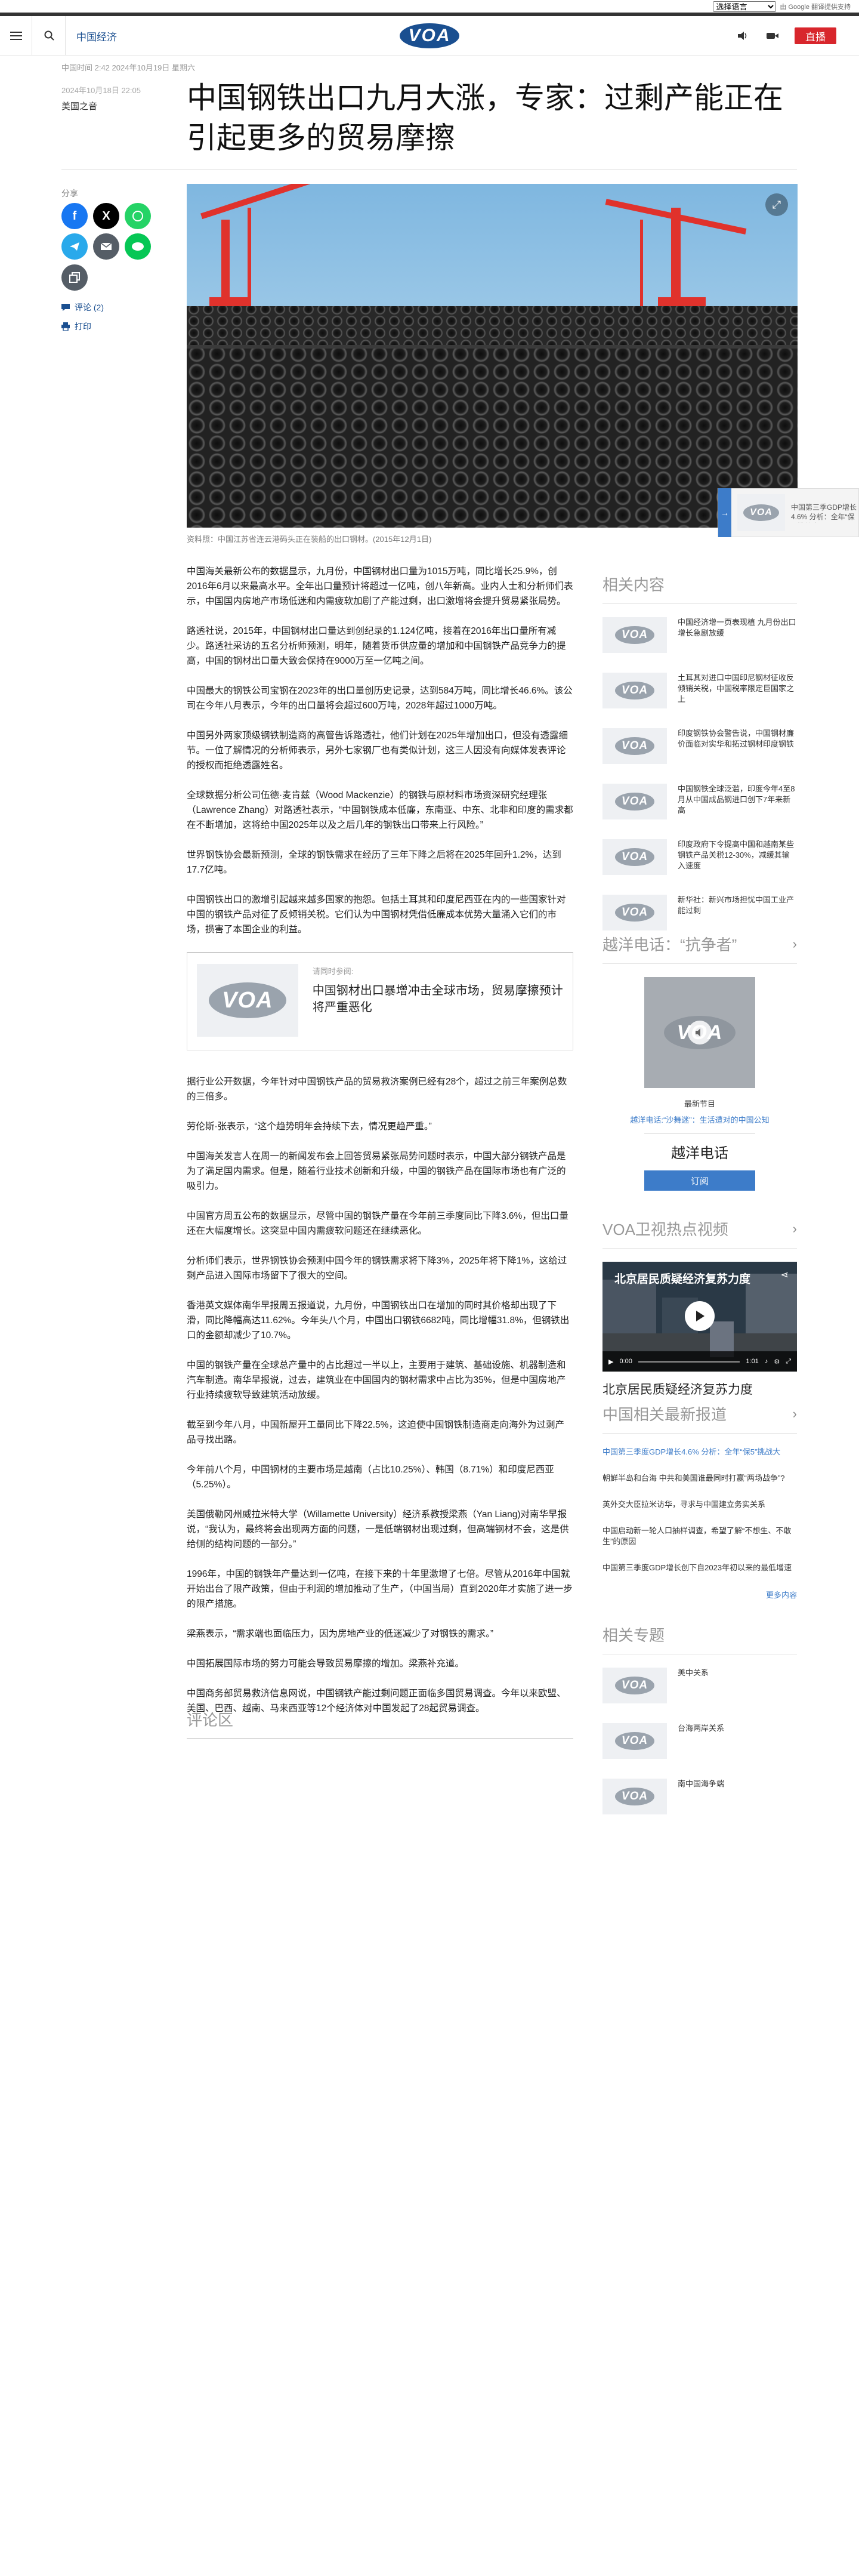 This screenshot has width=859, height=2576. Describe the element at coordinates (699, 1032) in the screenshot. I see `radio-program-thumbnail: VOA` at that location.